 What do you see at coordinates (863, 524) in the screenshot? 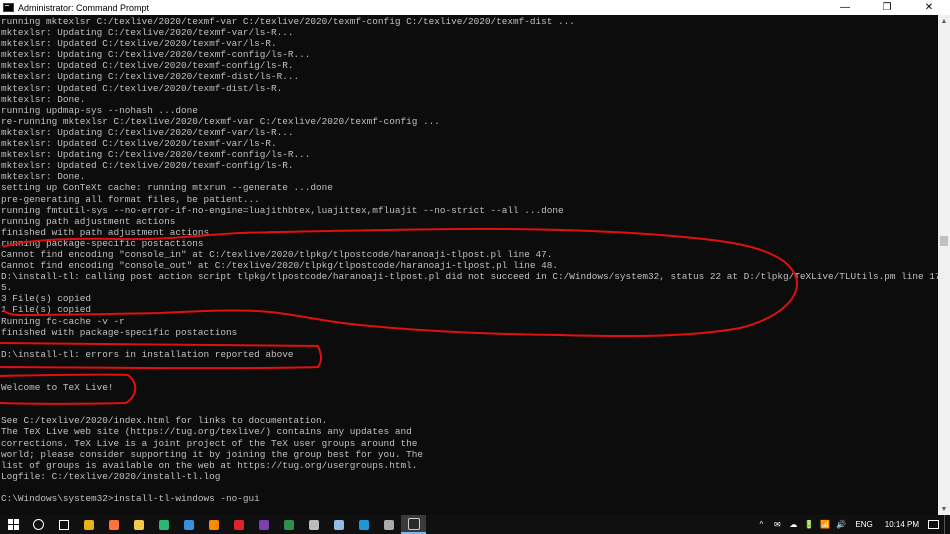
I see `language-indicator: ENG` at bounding box center [863, 524].